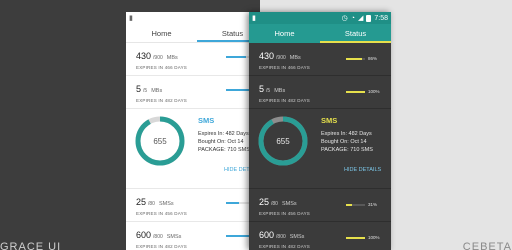 The height and width of the screenshot is (250, 512). Describe the element at coordinates (320, 92) in the screenshot. I see `usage-card-data-2: 5 /5 MBs EXPIRES IN 482 DAYS 100%` at that location.